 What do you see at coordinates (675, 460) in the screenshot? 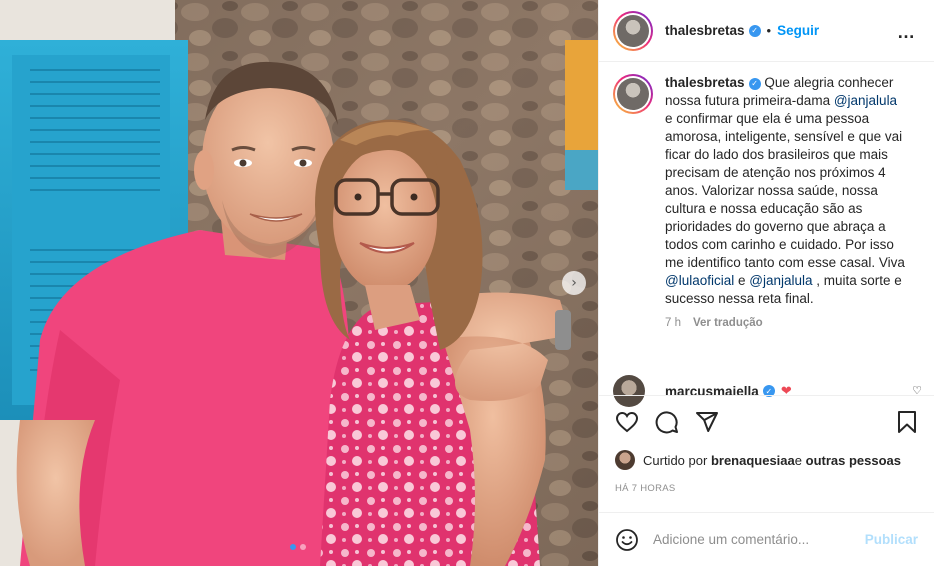
I see `likes-prefix: Curtido por` at bounding box center [675, 460].